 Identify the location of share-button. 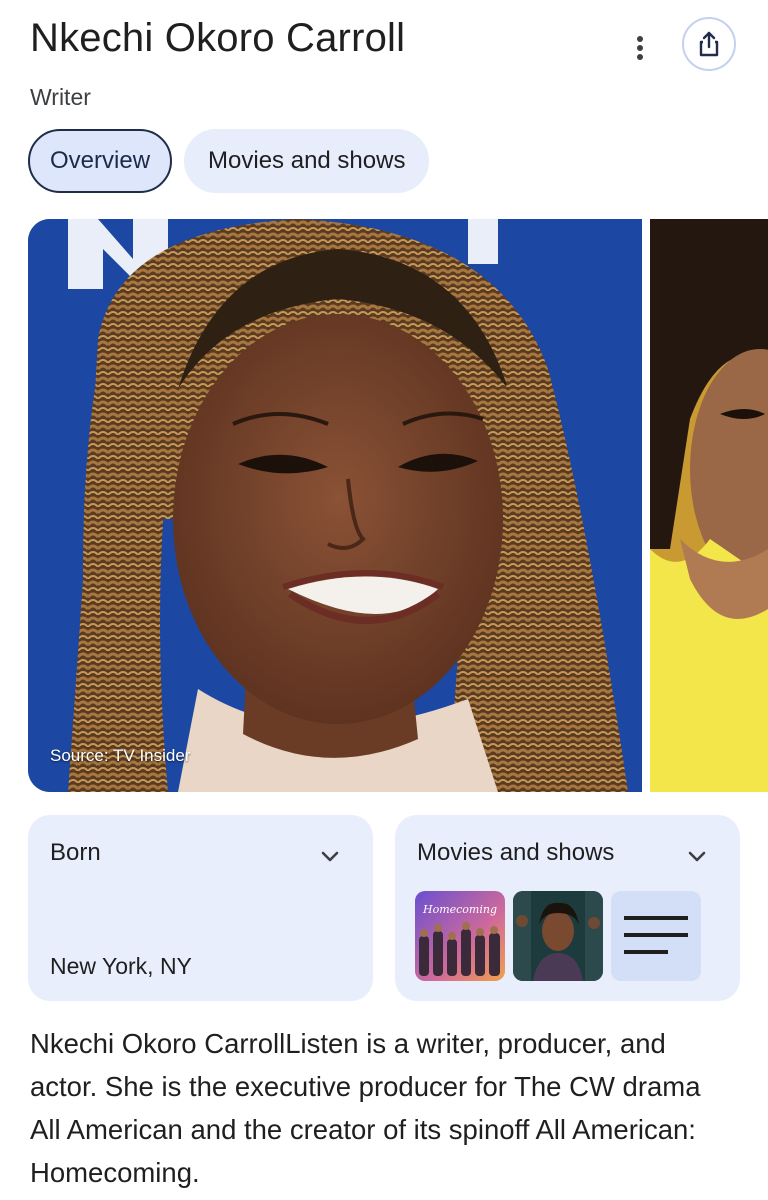
(709, 44).